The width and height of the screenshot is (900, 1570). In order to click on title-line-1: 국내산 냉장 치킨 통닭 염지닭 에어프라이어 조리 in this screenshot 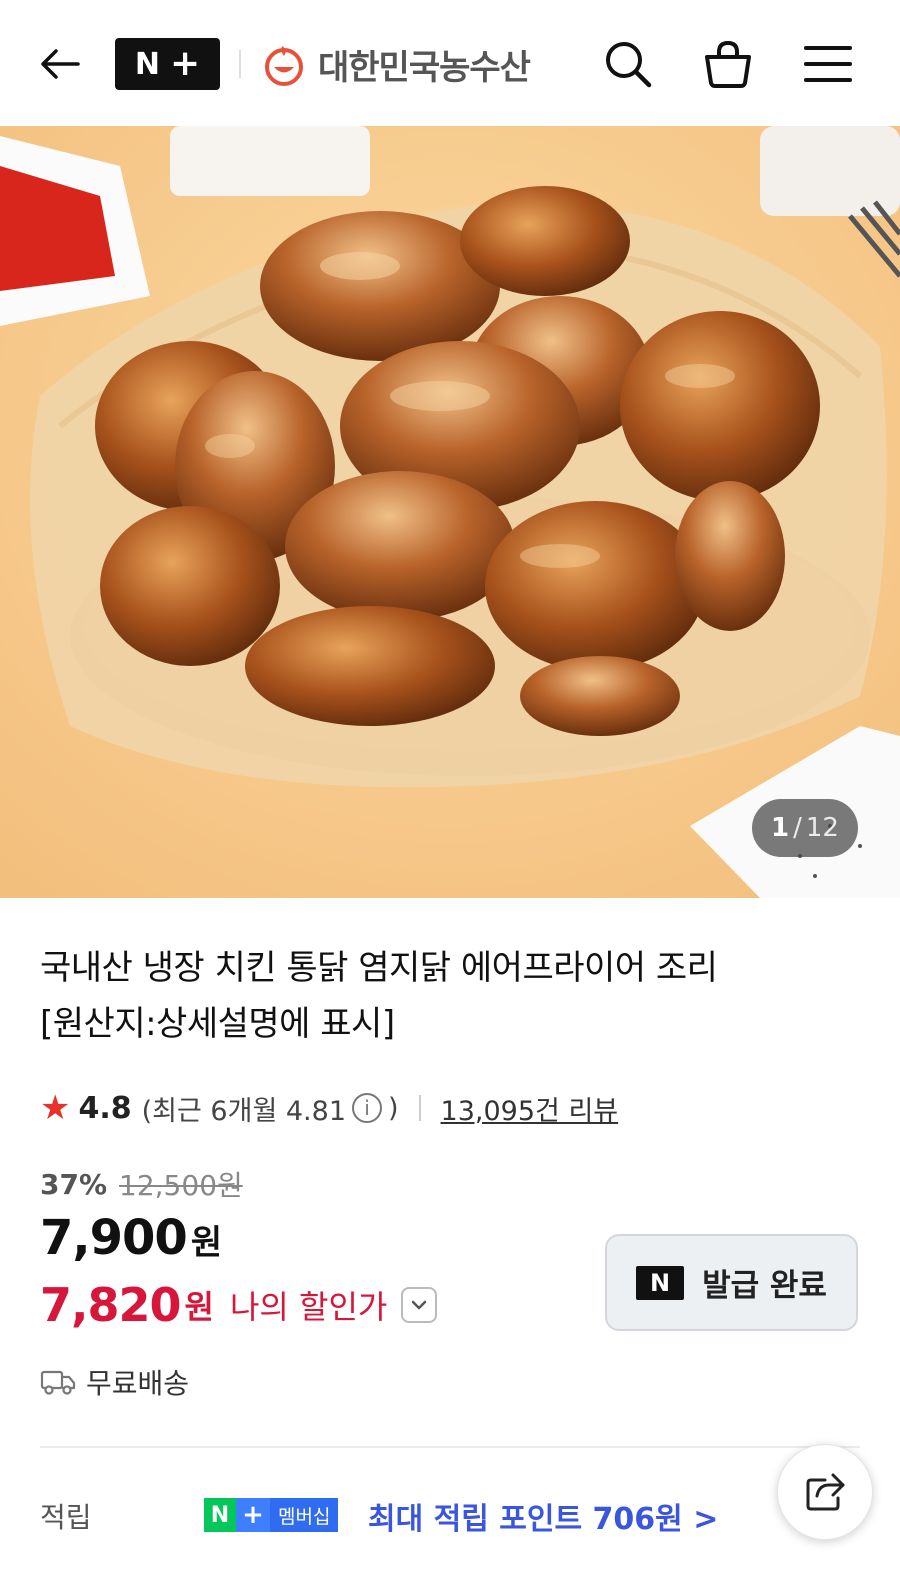, I will do `click(379, 968)`.